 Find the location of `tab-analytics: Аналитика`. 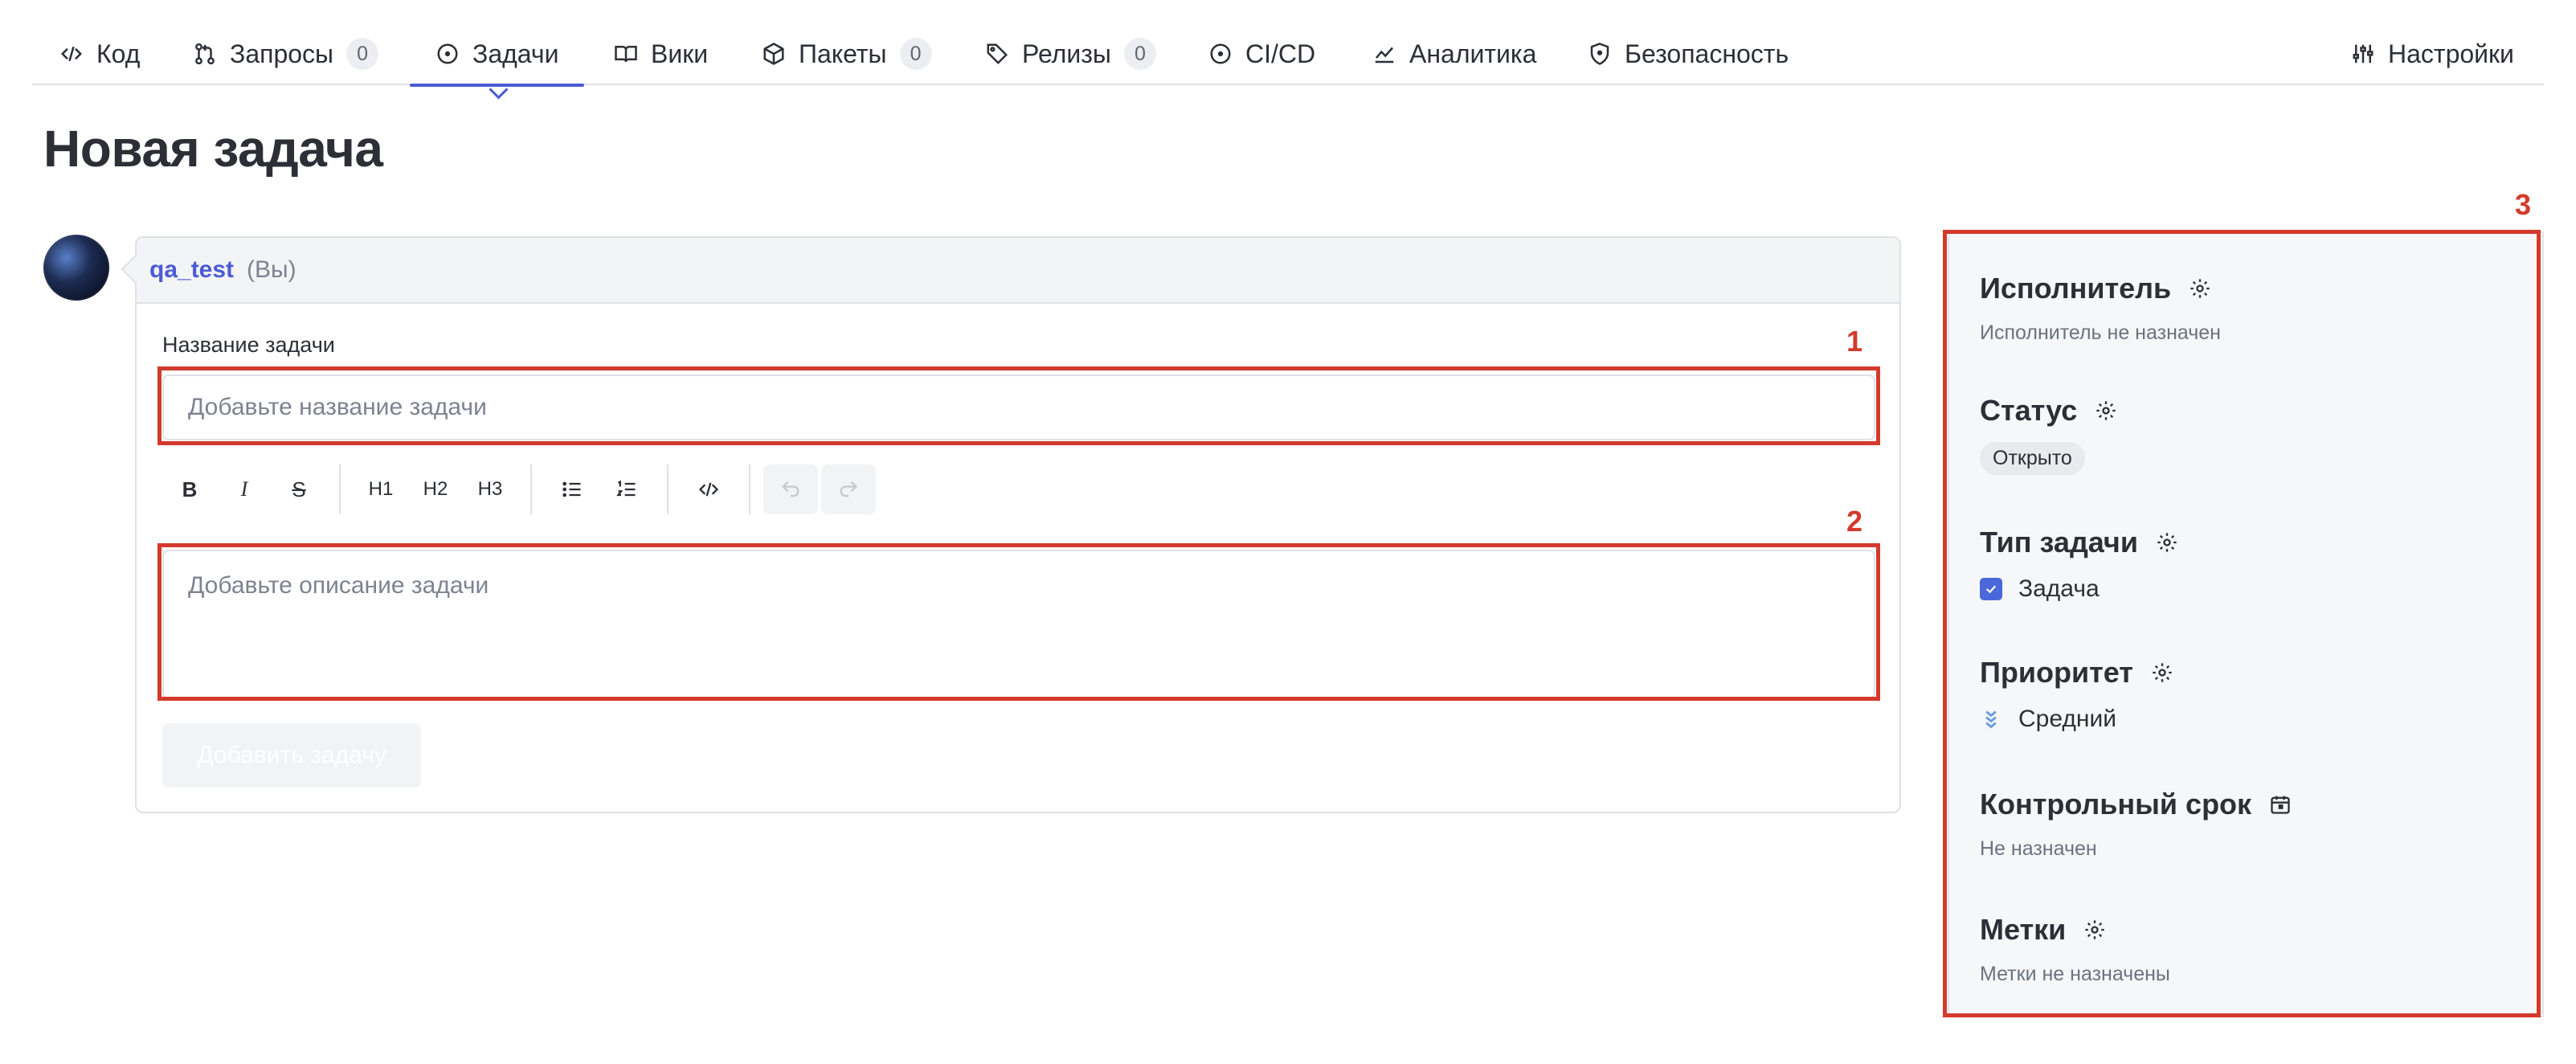

tab-analytics: Аналитика is located at coordinates (1454, 54).